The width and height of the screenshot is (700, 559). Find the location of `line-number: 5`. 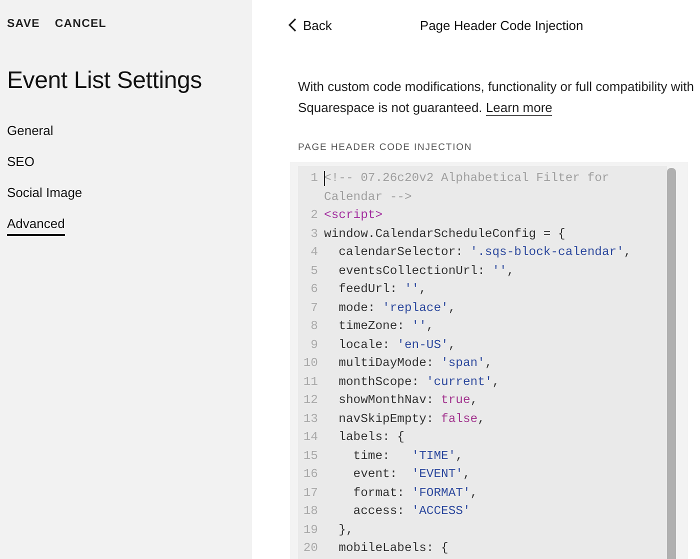

line-number: 5 is located at coordinates (314, 271).